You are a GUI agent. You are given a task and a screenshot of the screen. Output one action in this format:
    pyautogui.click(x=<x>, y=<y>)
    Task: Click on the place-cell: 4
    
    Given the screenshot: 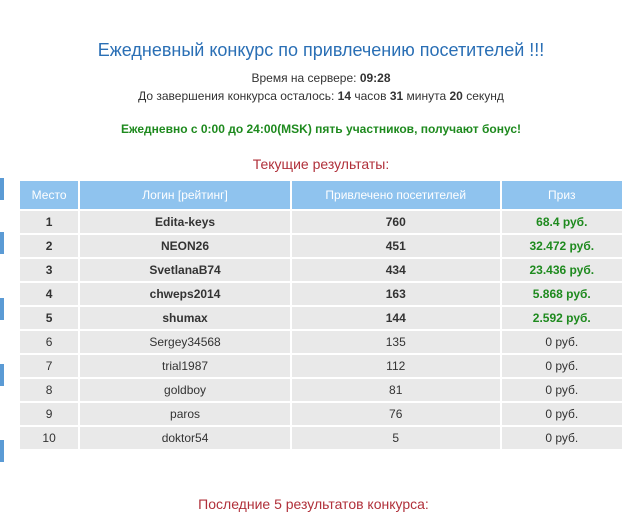 What is the action you would take?
    pyautogui.click(x=49, y=294)
    